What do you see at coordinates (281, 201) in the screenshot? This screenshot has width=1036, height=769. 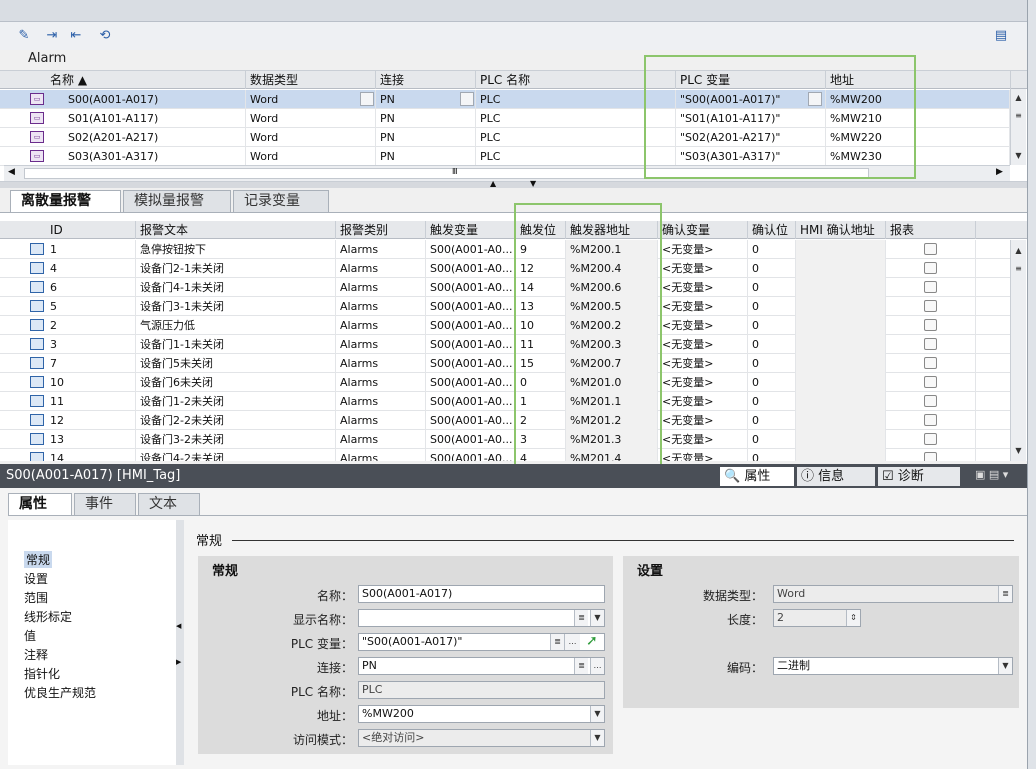 I see `tab-logging-tags: 记录变量` at bounding box center [281, 201].